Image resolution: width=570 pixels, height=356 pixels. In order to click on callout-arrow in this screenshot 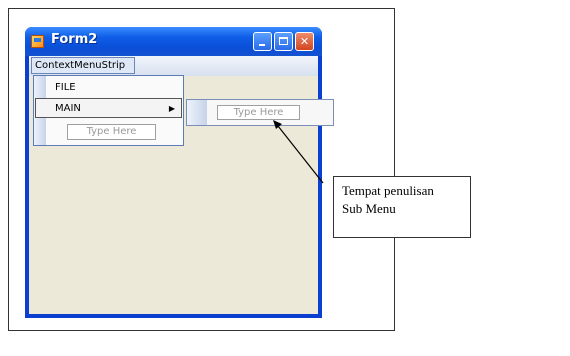, I will do `click(298, 152)`.